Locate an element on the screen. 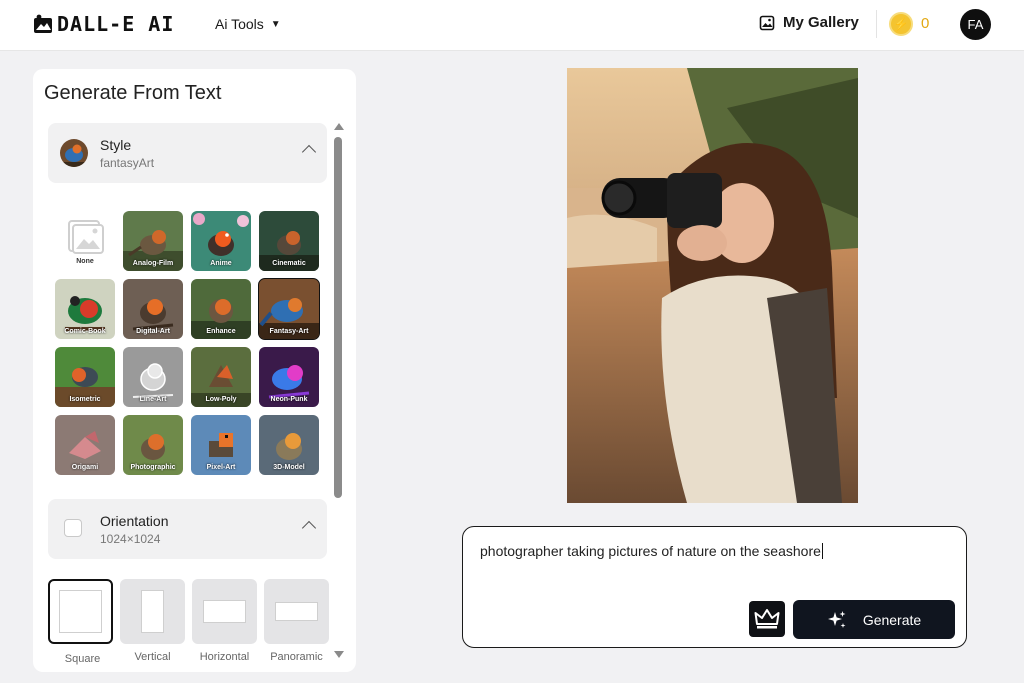 This screenshot has height=683, width=1024. orientation-accordion-title: Orientation is located at coordinates (134, 521).